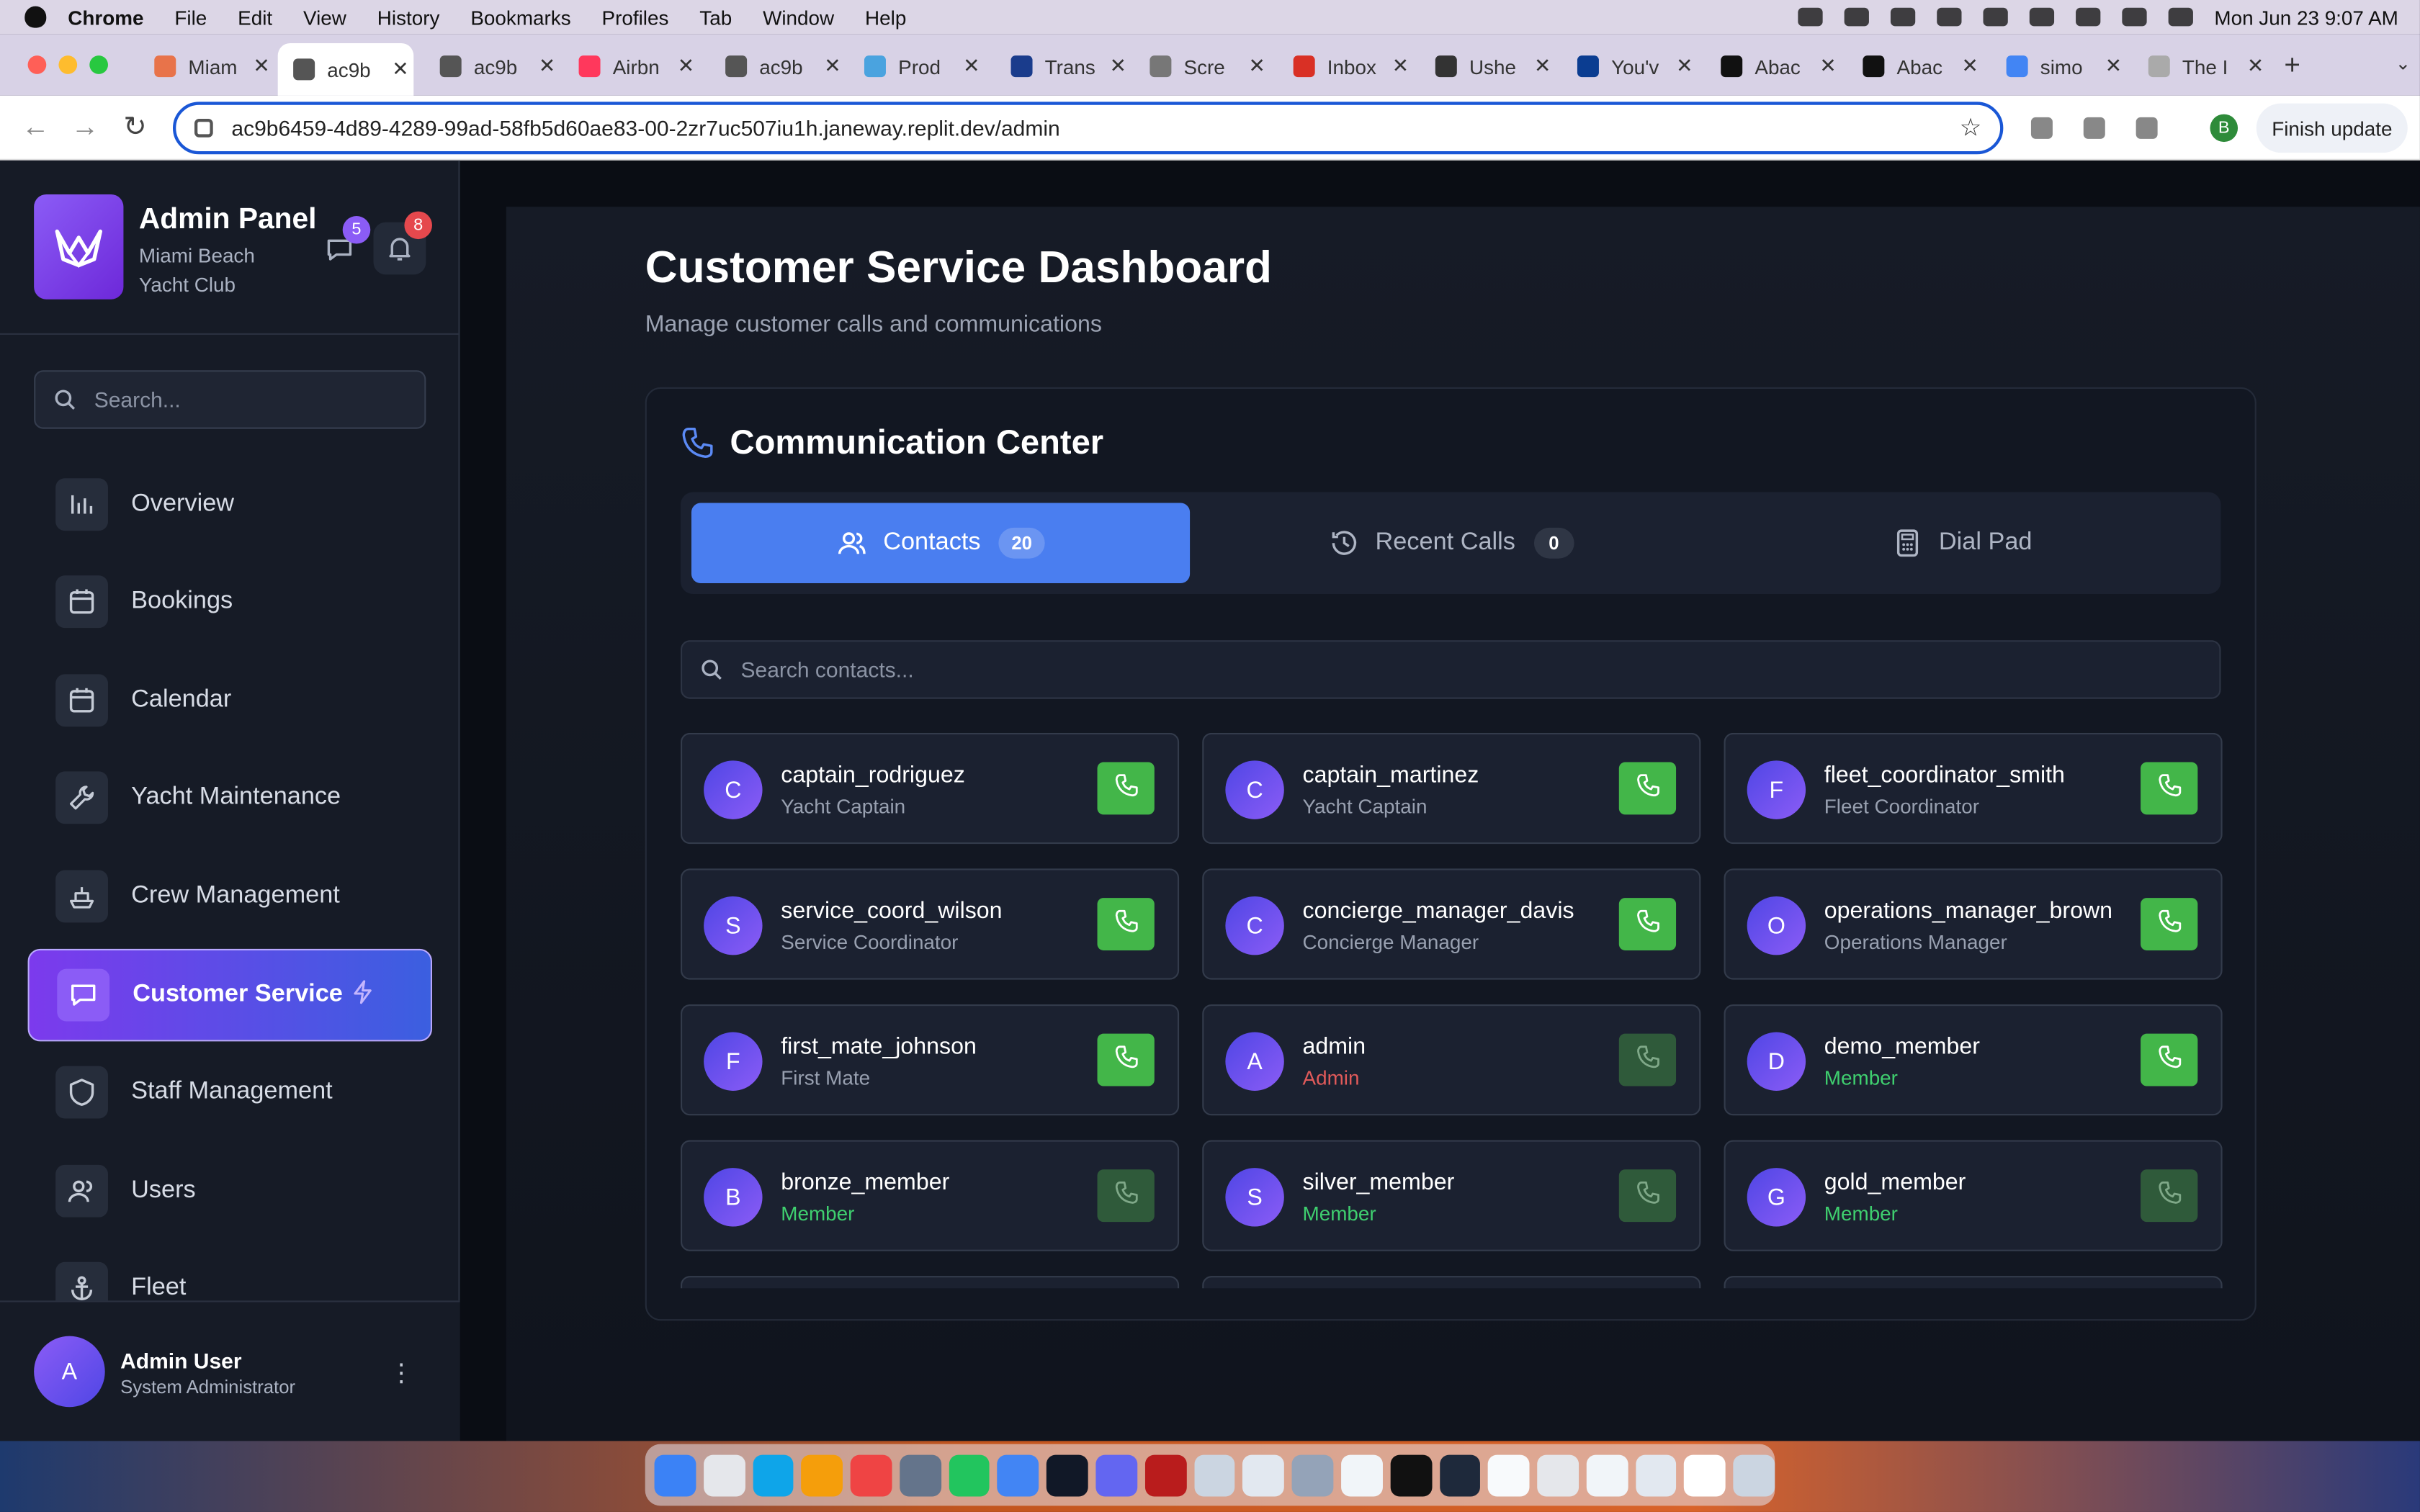 This screenshot has height=1512, width=2420. Describe the element at coordinates (635, 16) in the screenshot. I see `menu-profiles: Profiles` at that location.